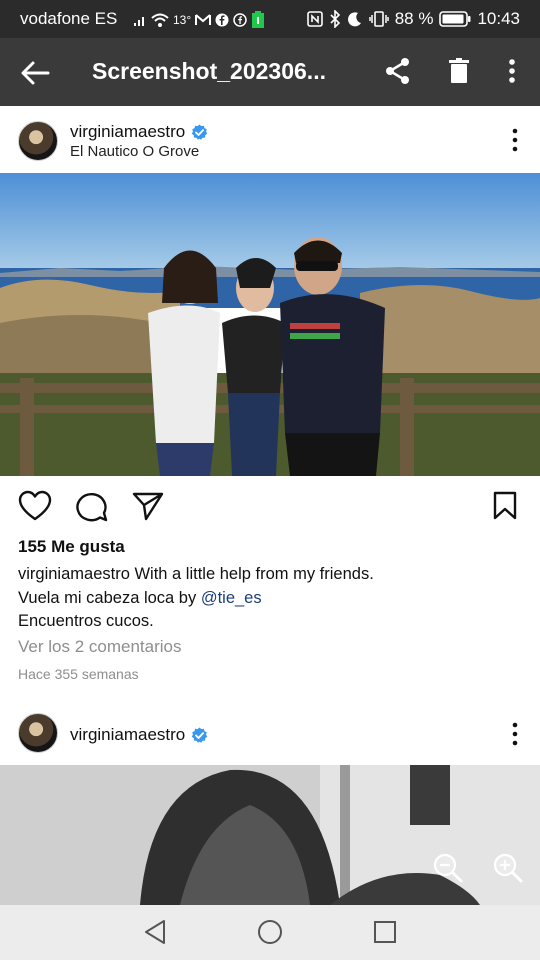  Describe the element at coordinates (378, 19) in the screenshot. I see `vibrate-icon` at that location.